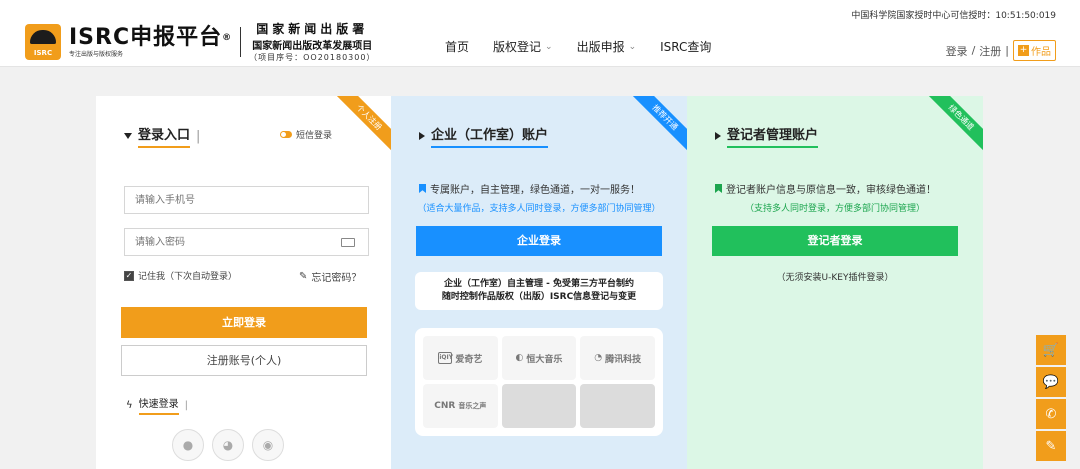 This screenshot has height=469, width=1080. Describe the element at coordinates (835, 278) in the screenshot. I see `ukey-note: （无须安装U-KEY插件登录）` at that location.